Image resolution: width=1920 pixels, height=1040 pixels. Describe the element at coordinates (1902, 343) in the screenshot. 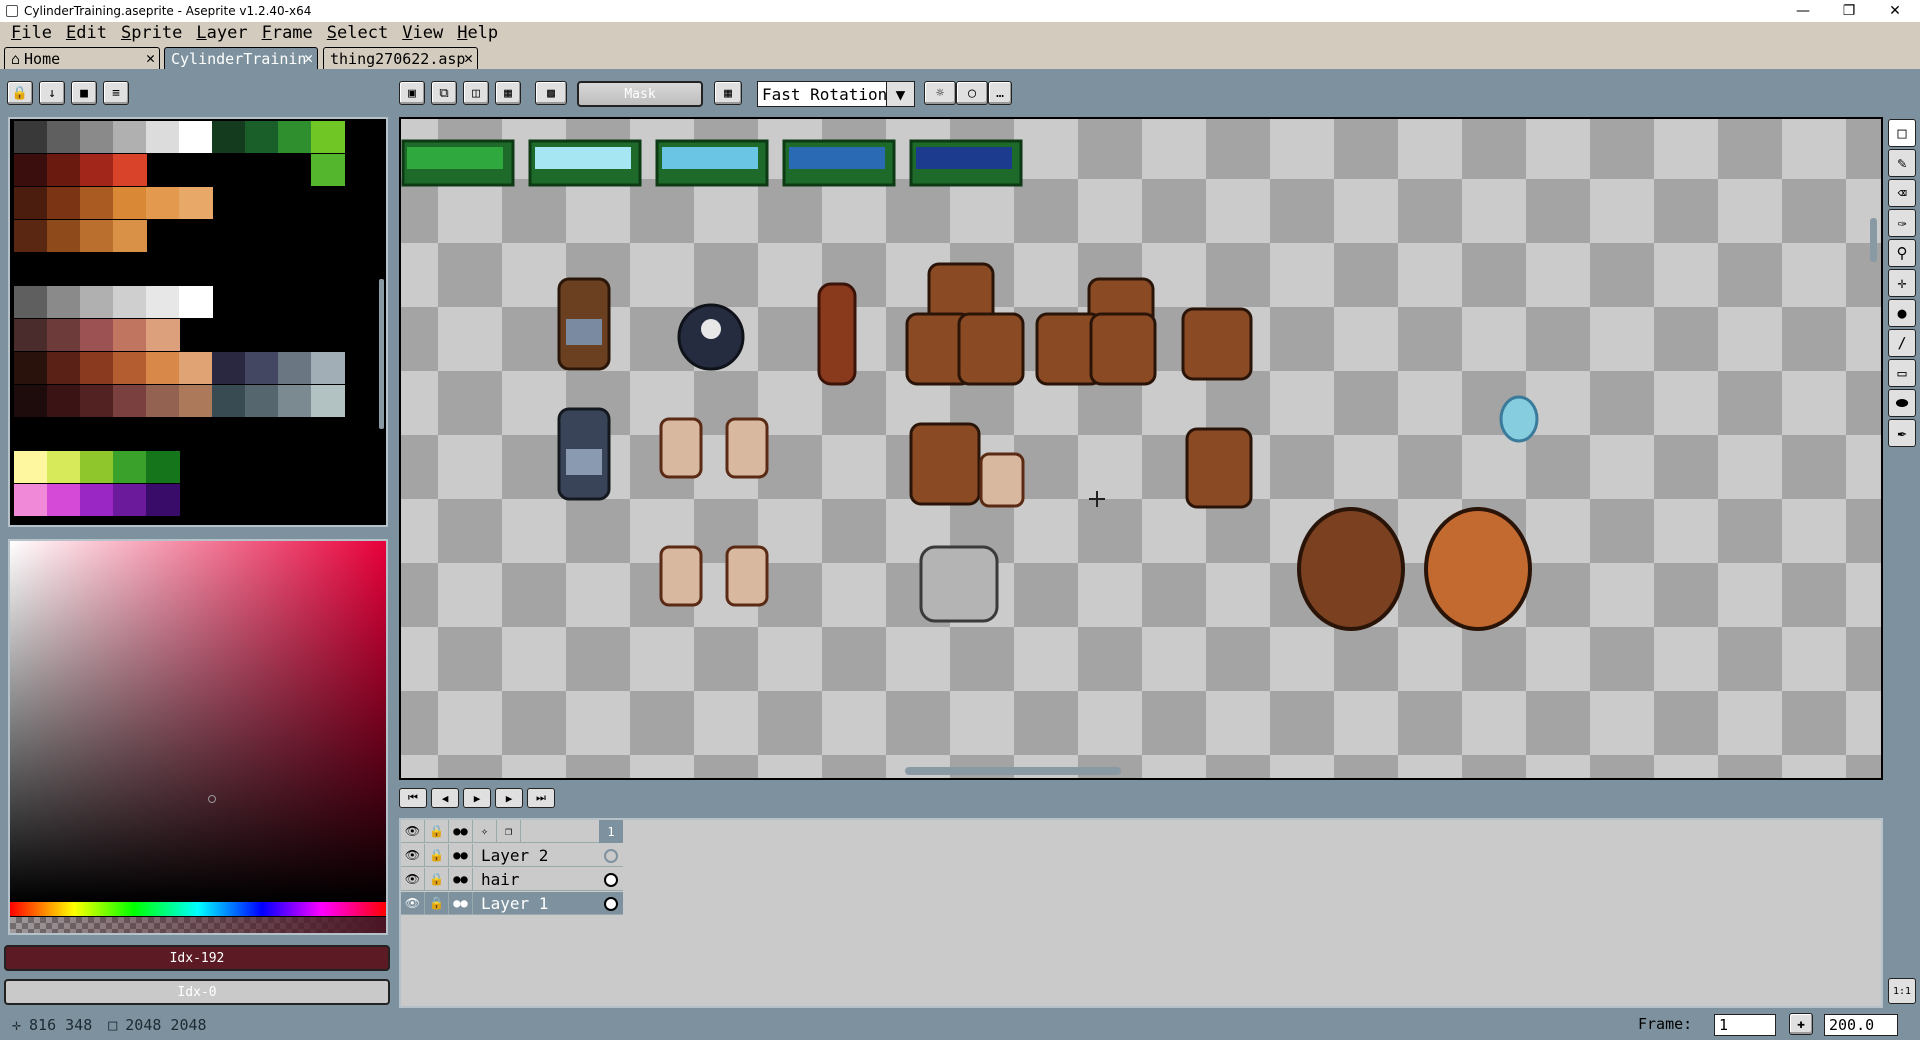

I see `line-tool: ∕` at that location.